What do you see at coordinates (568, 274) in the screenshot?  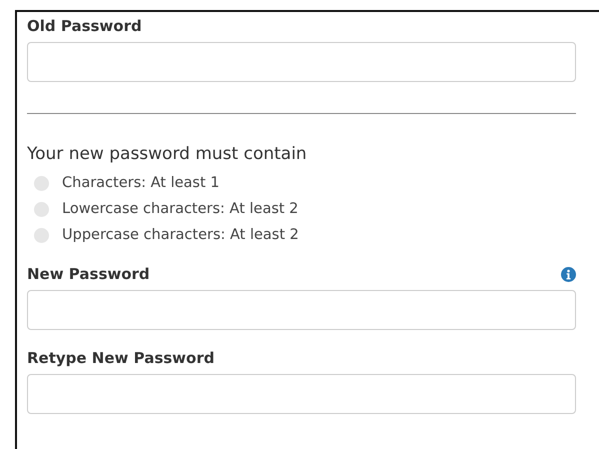 I see `info-icon` at bounding box center [568, 274].